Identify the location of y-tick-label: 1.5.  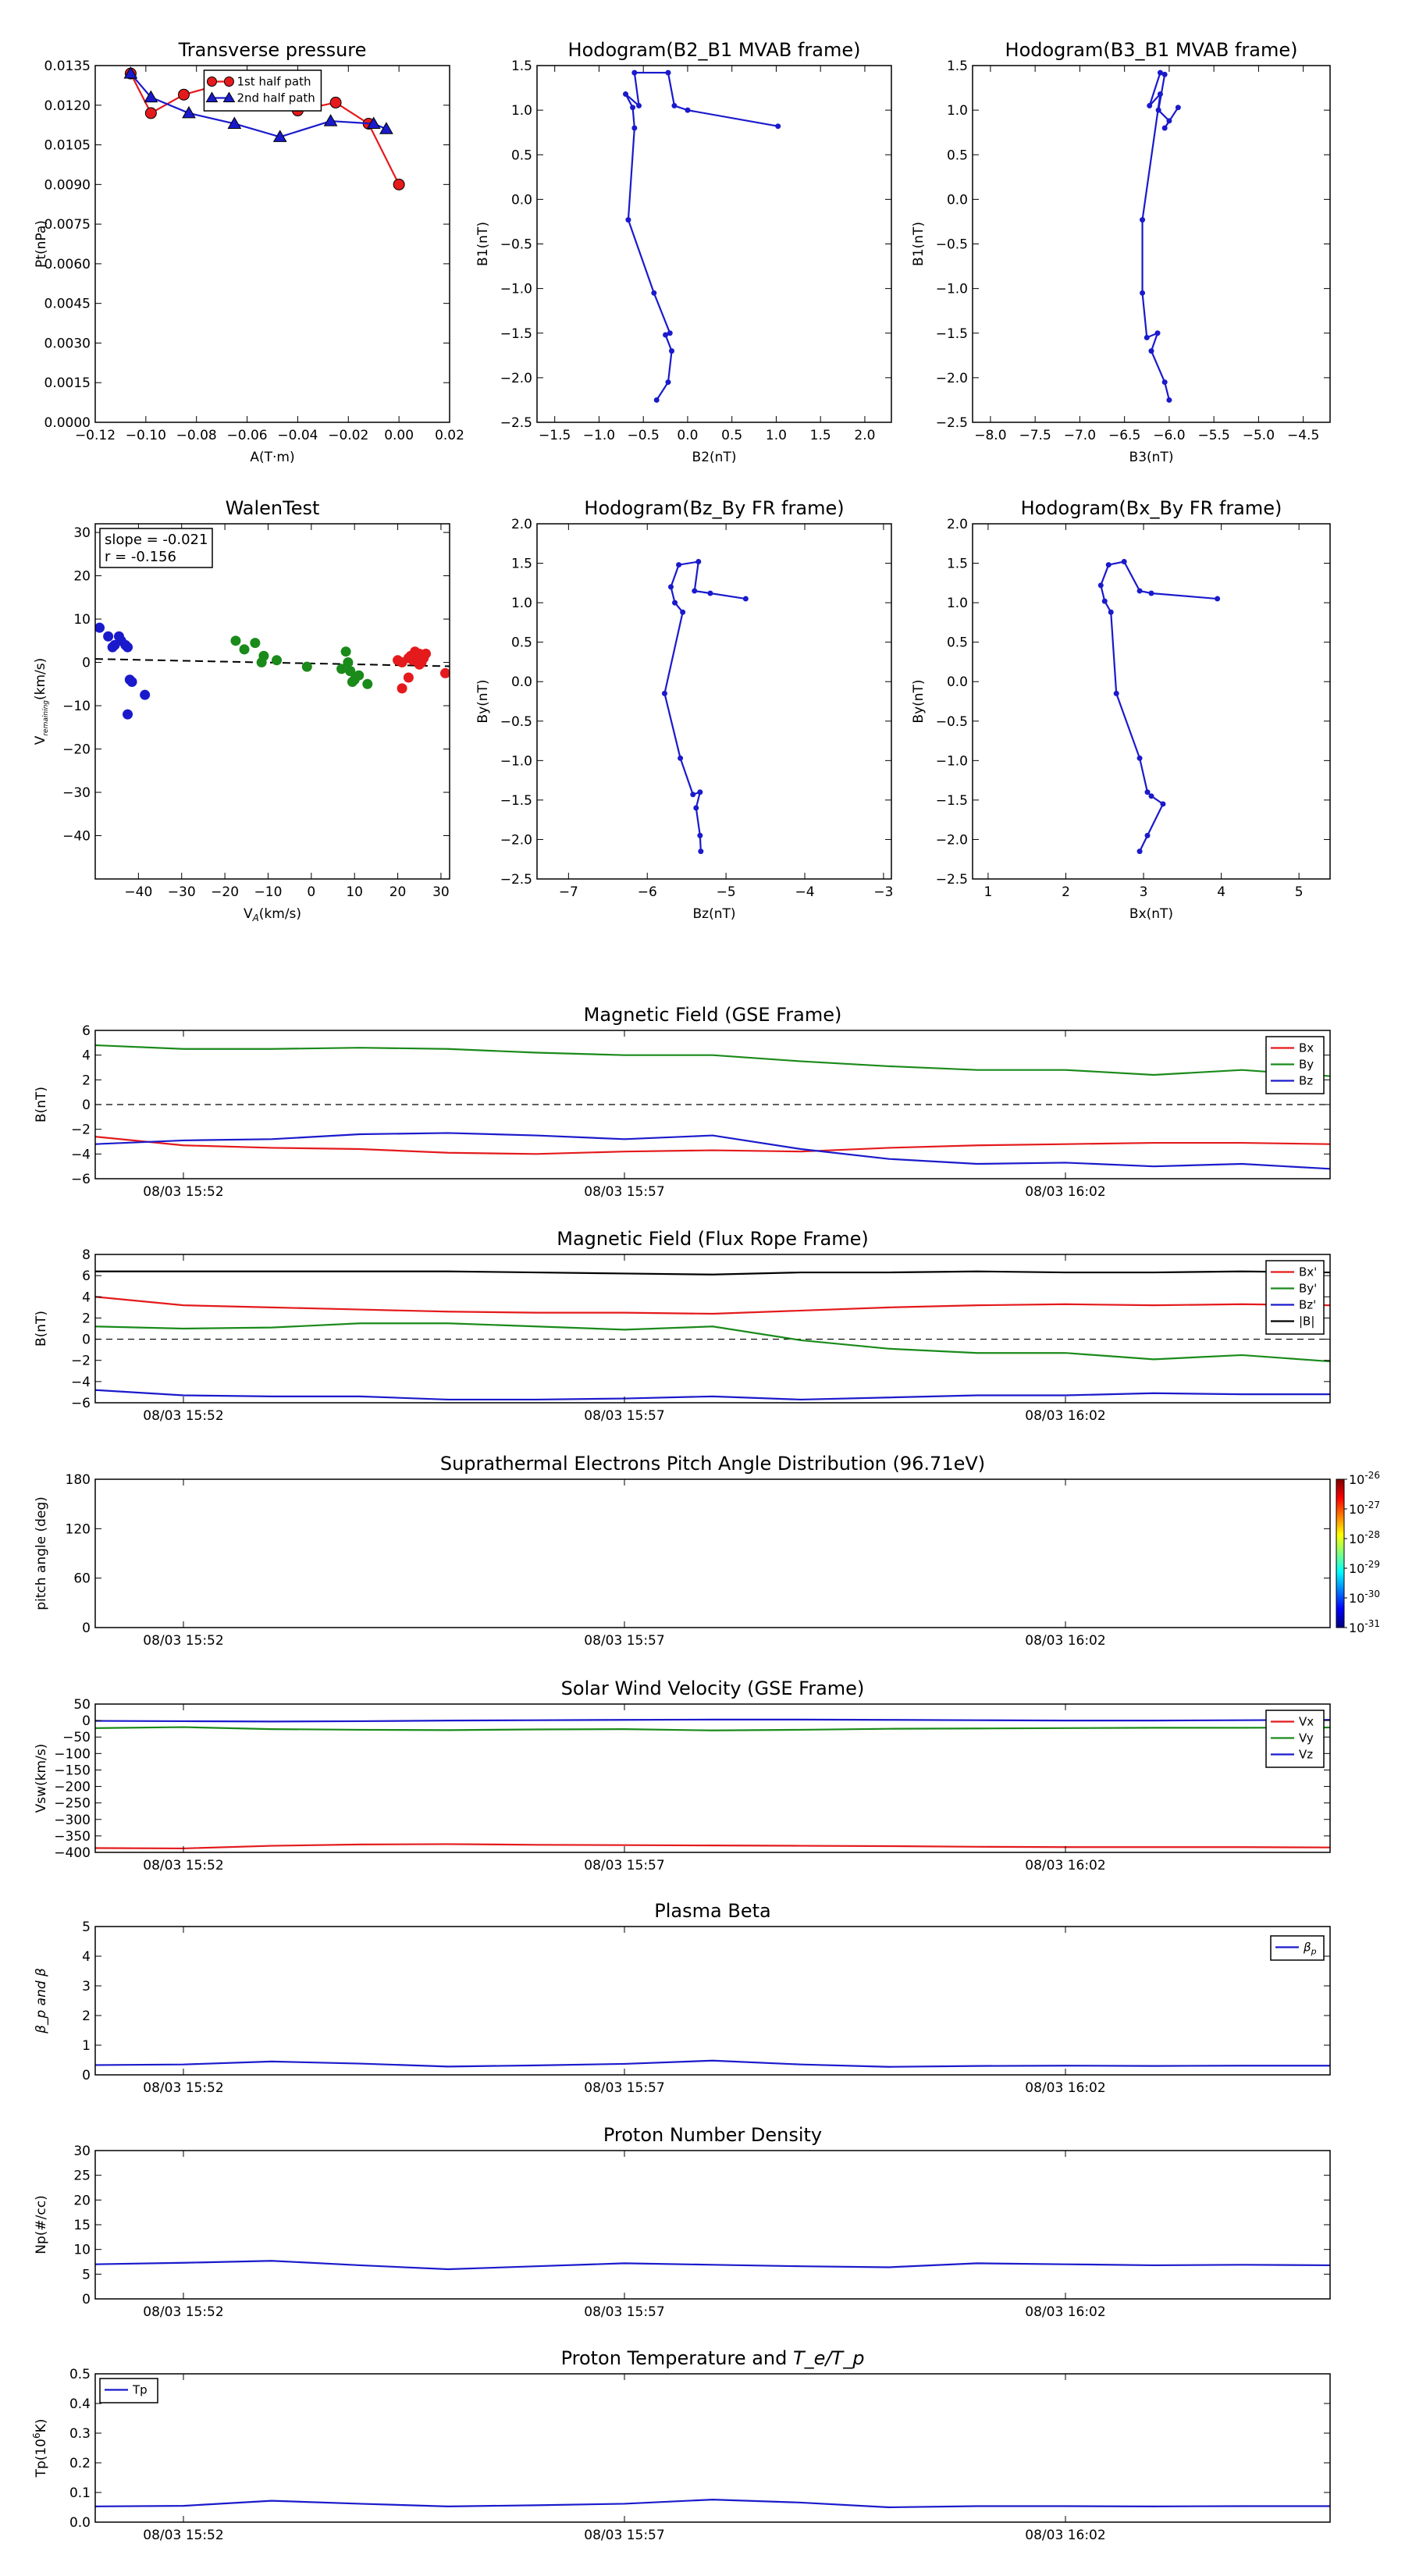
(521, 564).